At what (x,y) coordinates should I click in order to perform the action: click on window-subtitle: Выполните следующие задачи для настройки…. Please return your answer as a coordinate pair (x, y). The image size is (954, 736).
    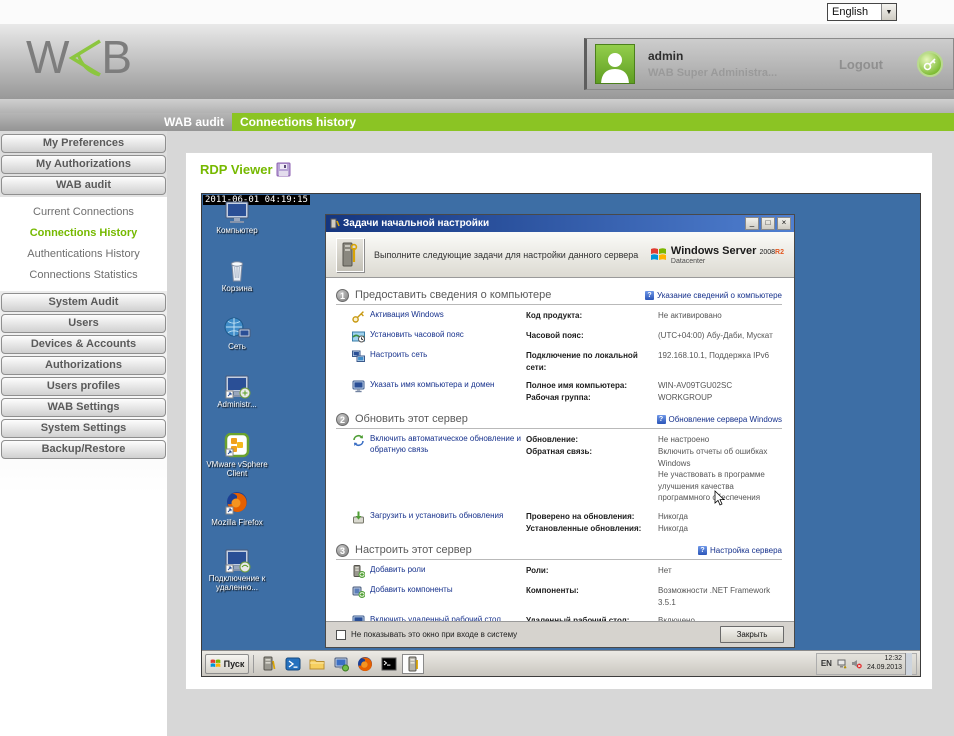
    Looking at the image, I should click on (506, 254).